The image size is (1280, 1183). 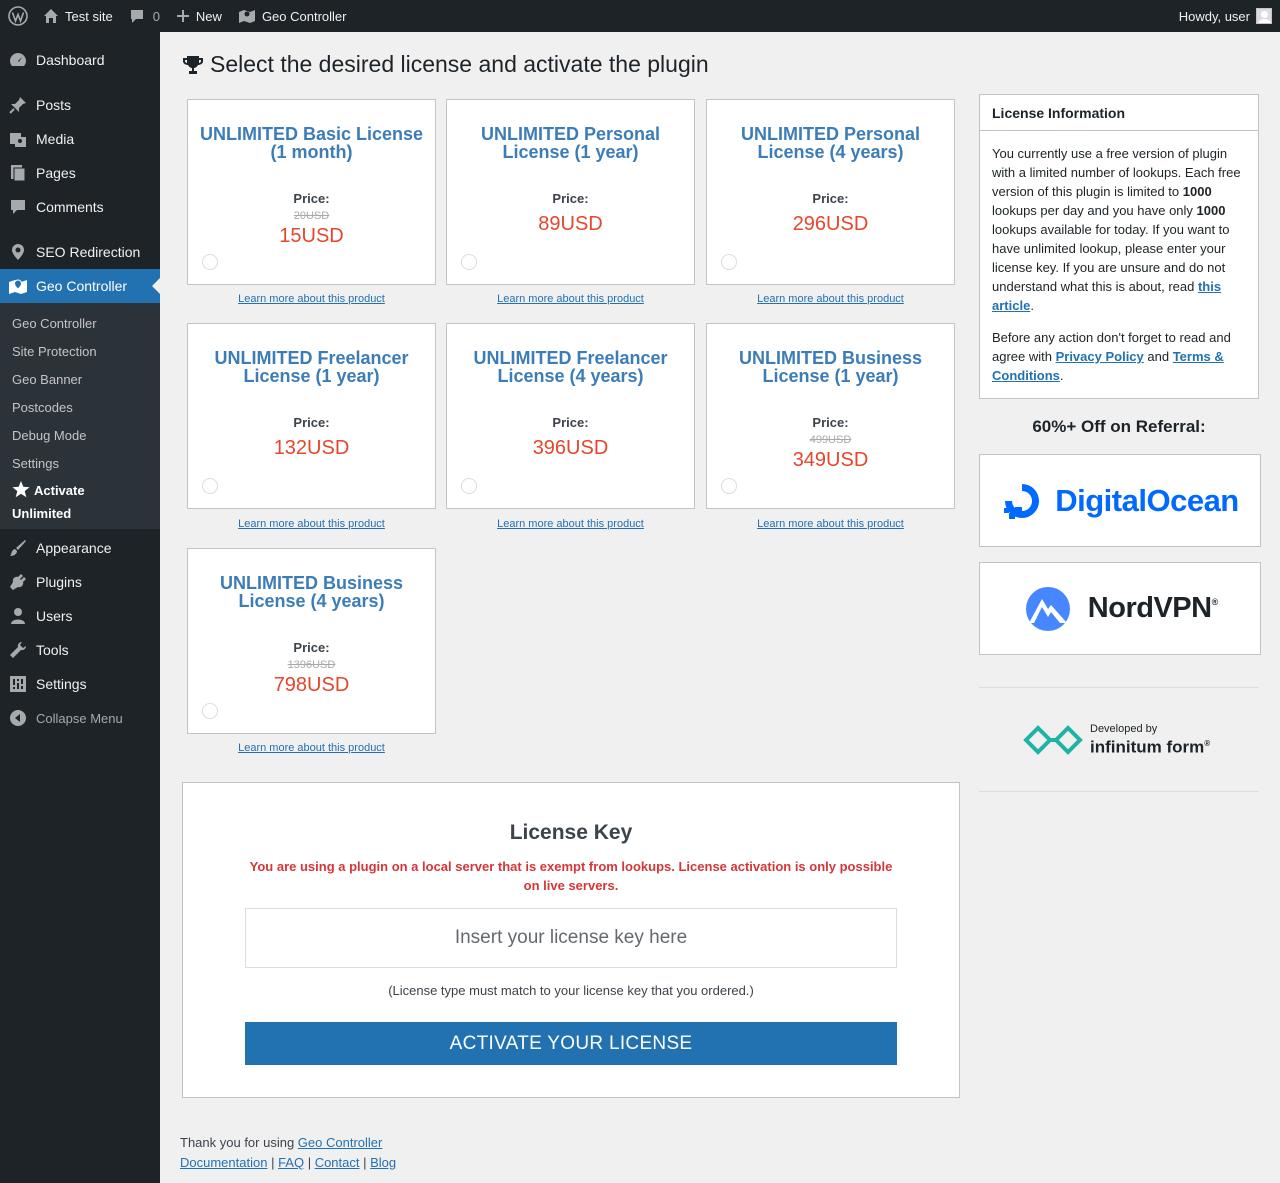 I want to click on footer-blog-link: Blog, so click(x=383, y=1162).